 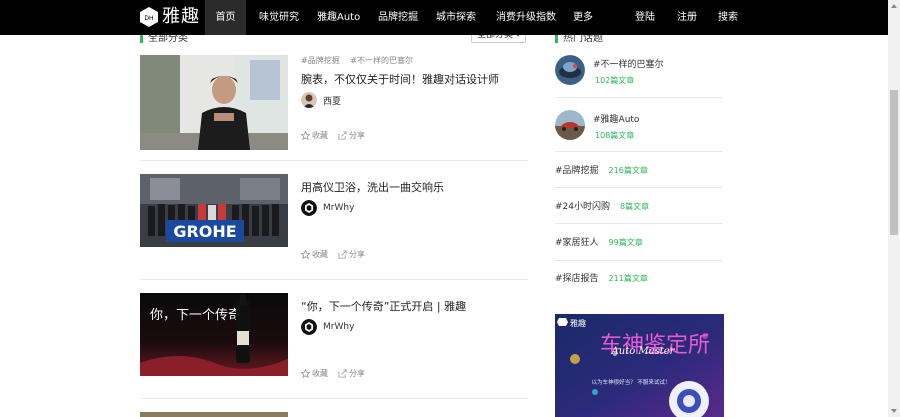 I want to click on article-tag: #不一样的巴塞尔, so click(x=381, y=60).